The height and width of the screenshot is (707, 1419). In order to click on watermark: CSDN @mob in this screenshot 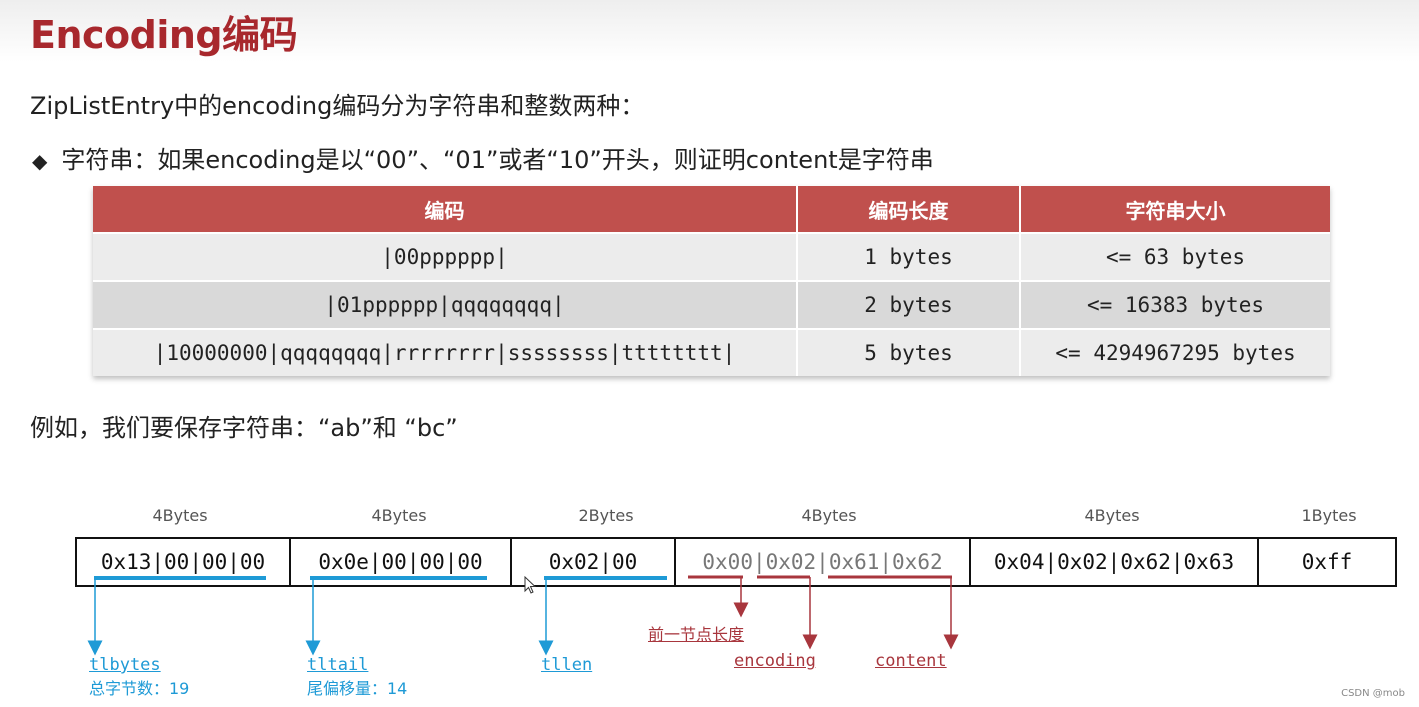, I will do `click(1373, 693)`.